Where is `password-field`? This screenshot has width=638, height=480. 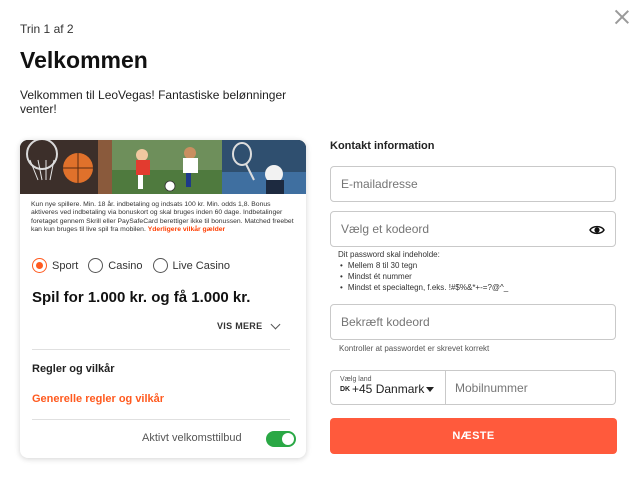 password-field is located at coordinates (473, 229).